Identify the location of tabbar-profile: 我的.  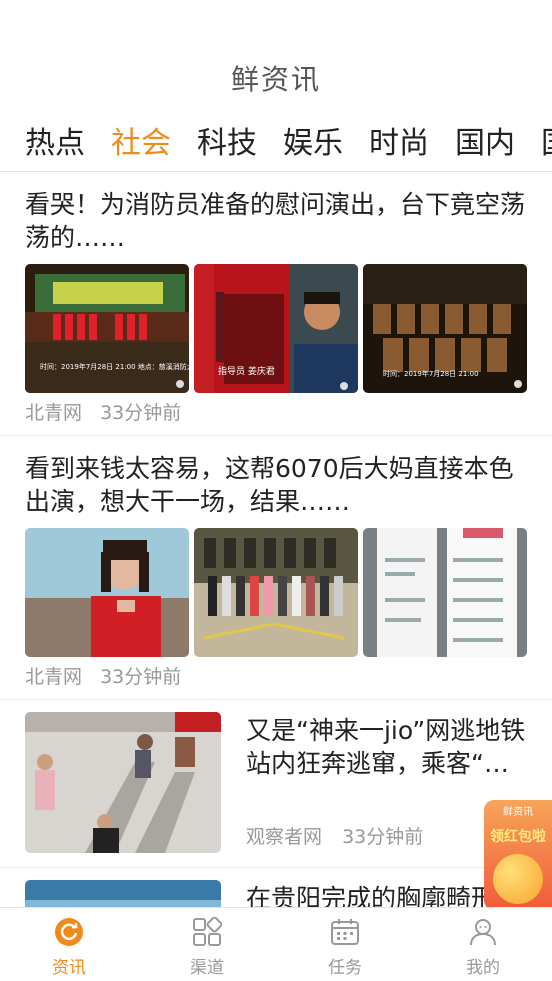
(483, 944).